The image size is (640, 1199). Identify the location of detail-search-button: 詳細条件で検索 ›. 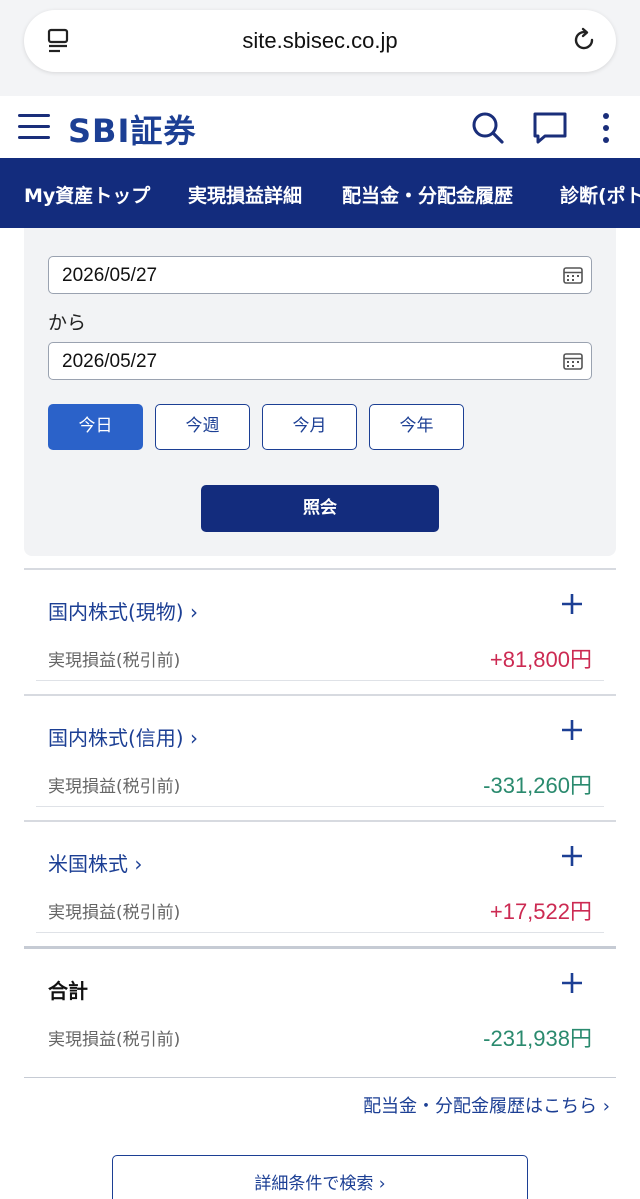
(320, 1177).